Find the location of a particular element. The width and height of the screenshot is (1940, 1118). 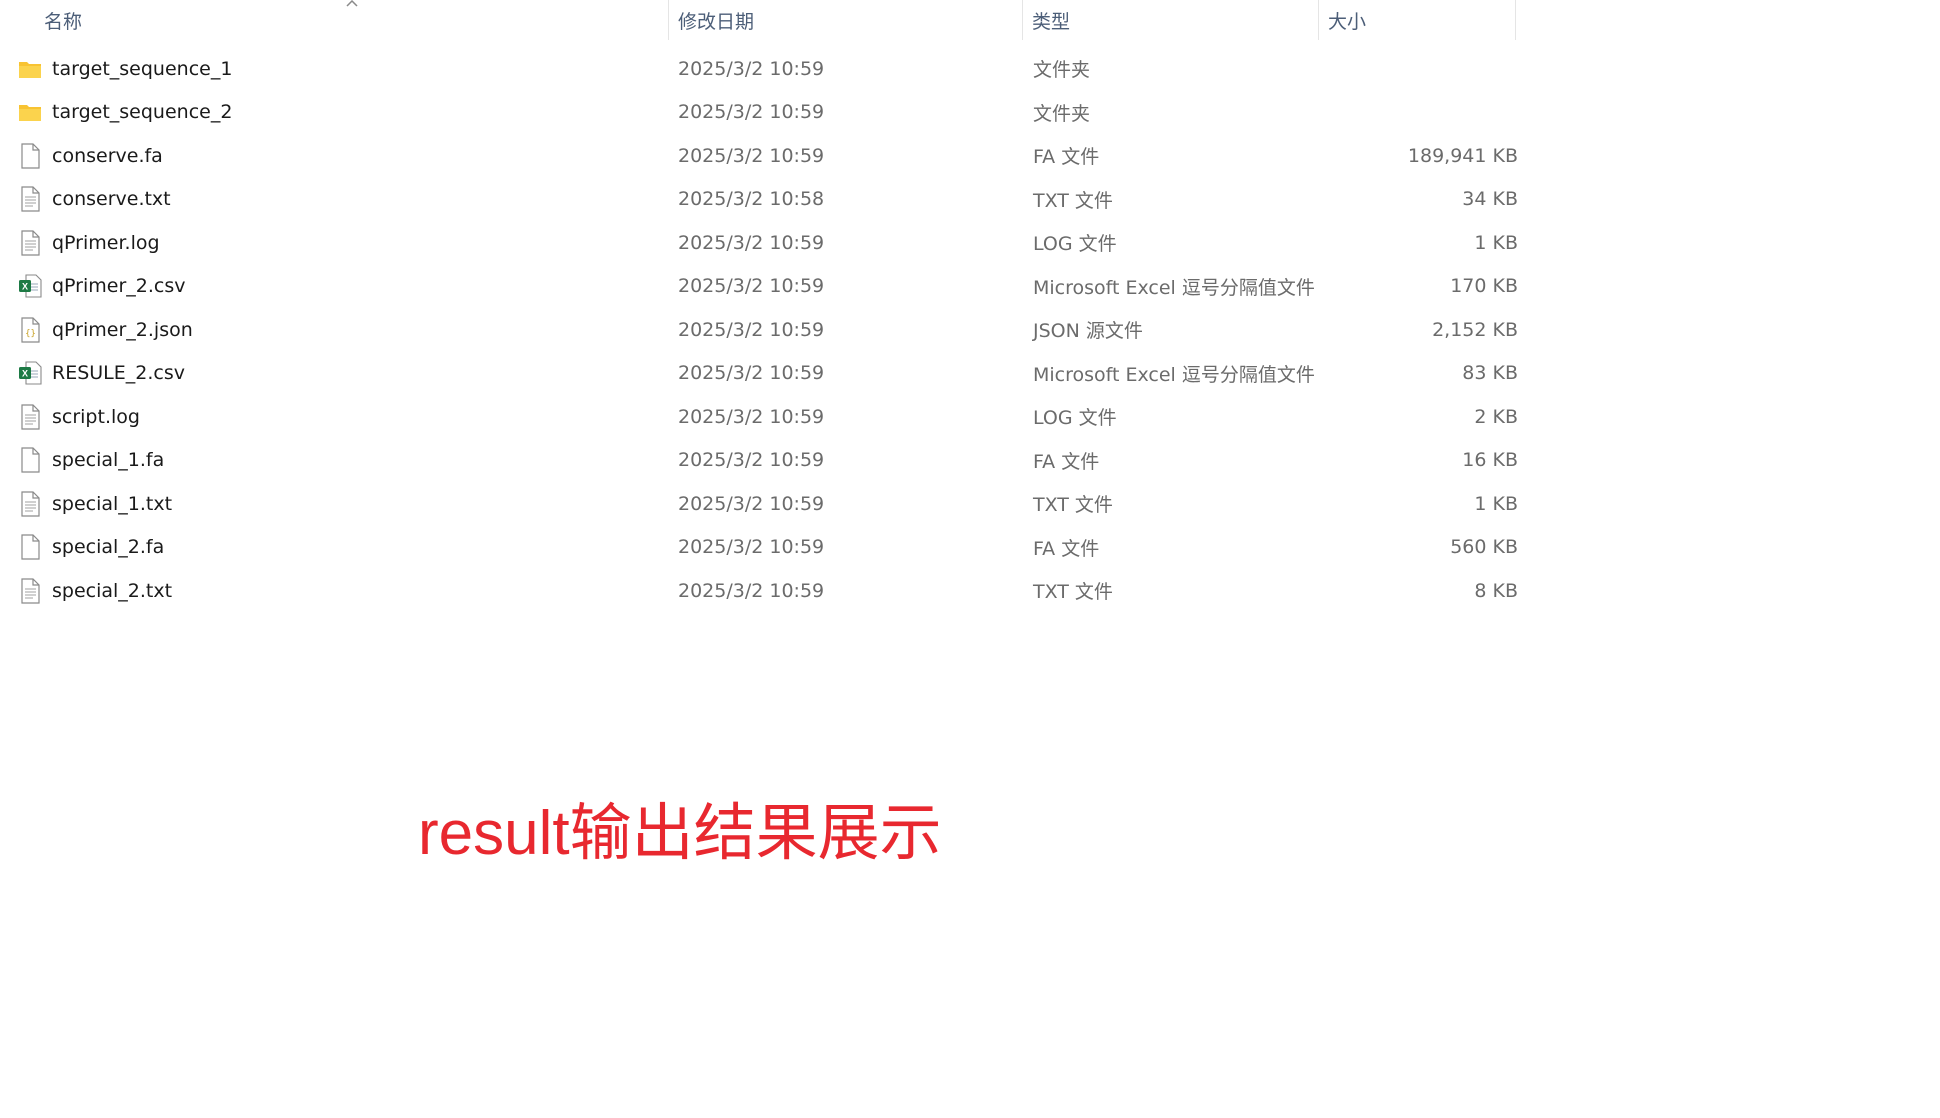

file-name: script.log is located at coordinates (96, 416).